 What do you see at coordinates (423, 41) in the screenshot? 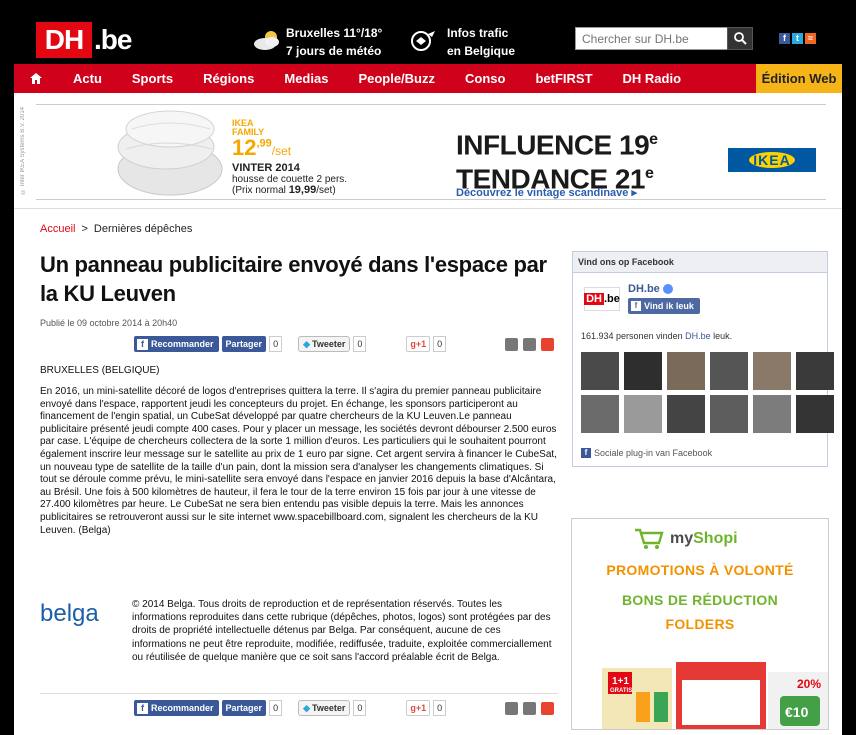
I see `traffic-icon` at bounding box center [423, 41].